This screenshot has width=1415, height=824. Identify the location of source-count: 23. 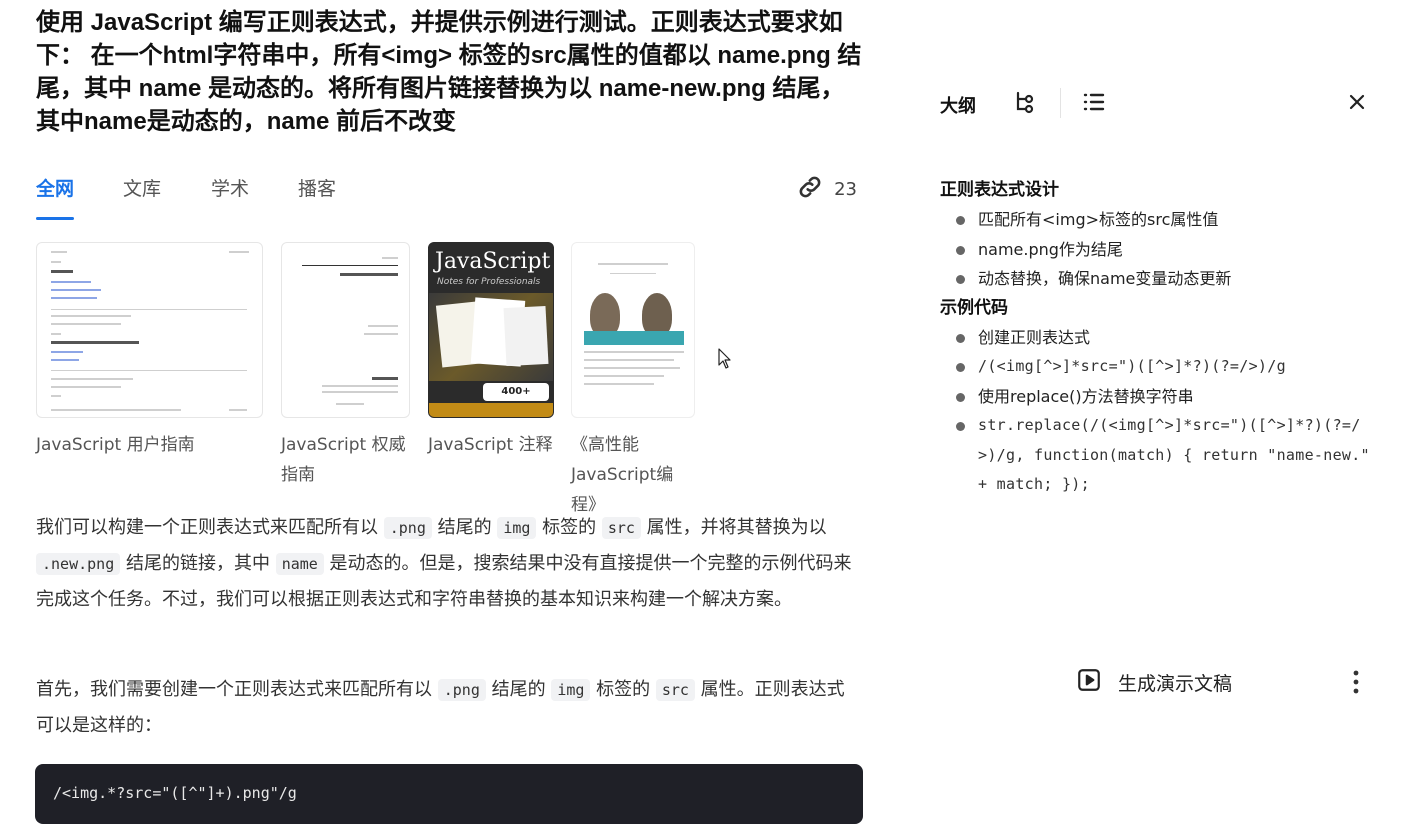
(845, 189).